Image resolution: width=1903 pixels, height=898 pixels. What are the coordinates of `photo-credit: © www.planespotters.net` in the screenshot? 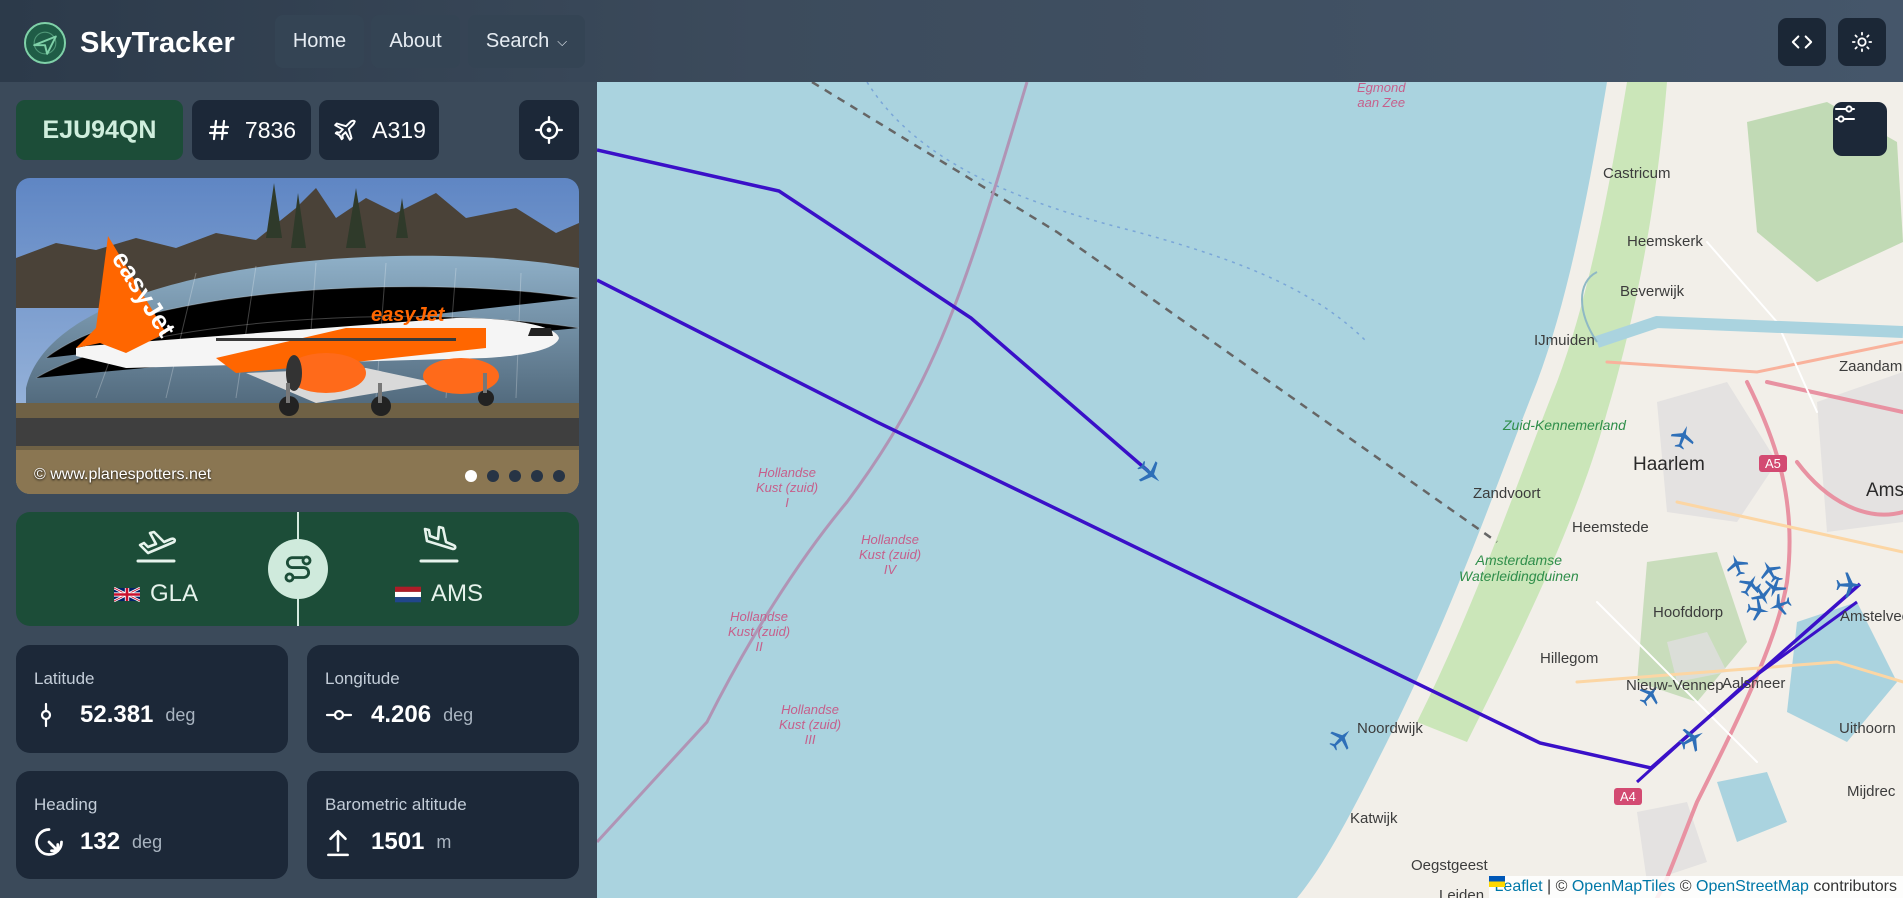 It's located at (122, 475).